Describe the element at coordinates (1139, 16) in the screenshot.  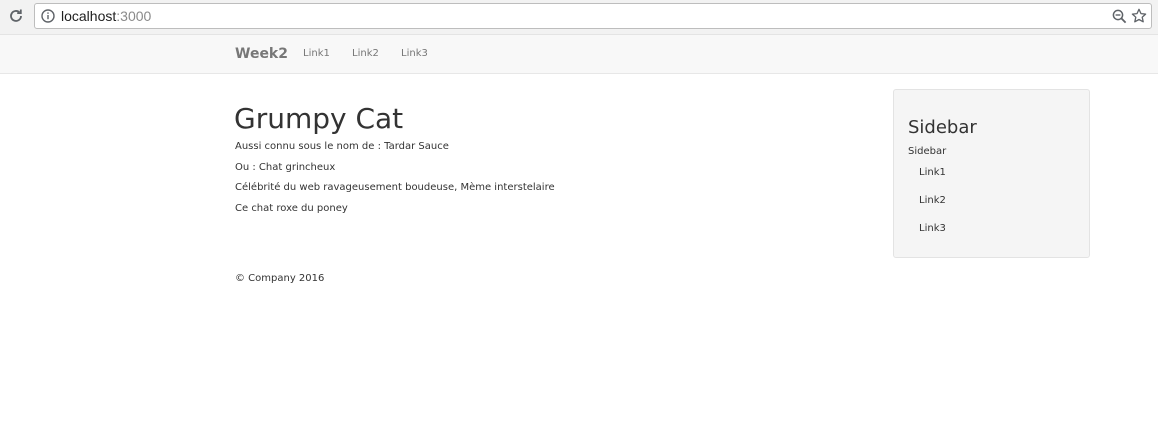
I see `star-icon` at that location.